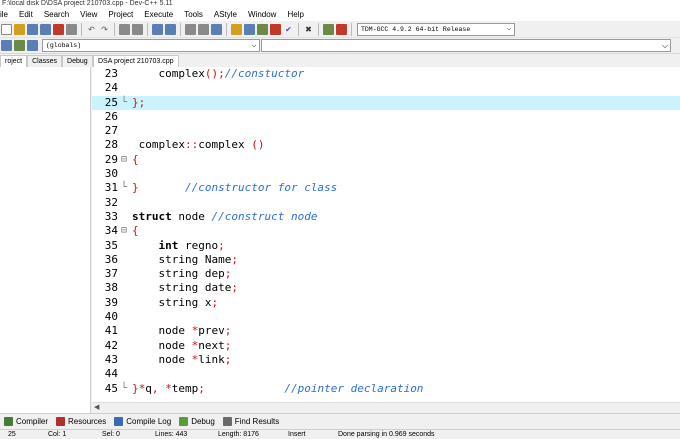  I want to click on code-line: 36 string Name;, so click(386, 260).